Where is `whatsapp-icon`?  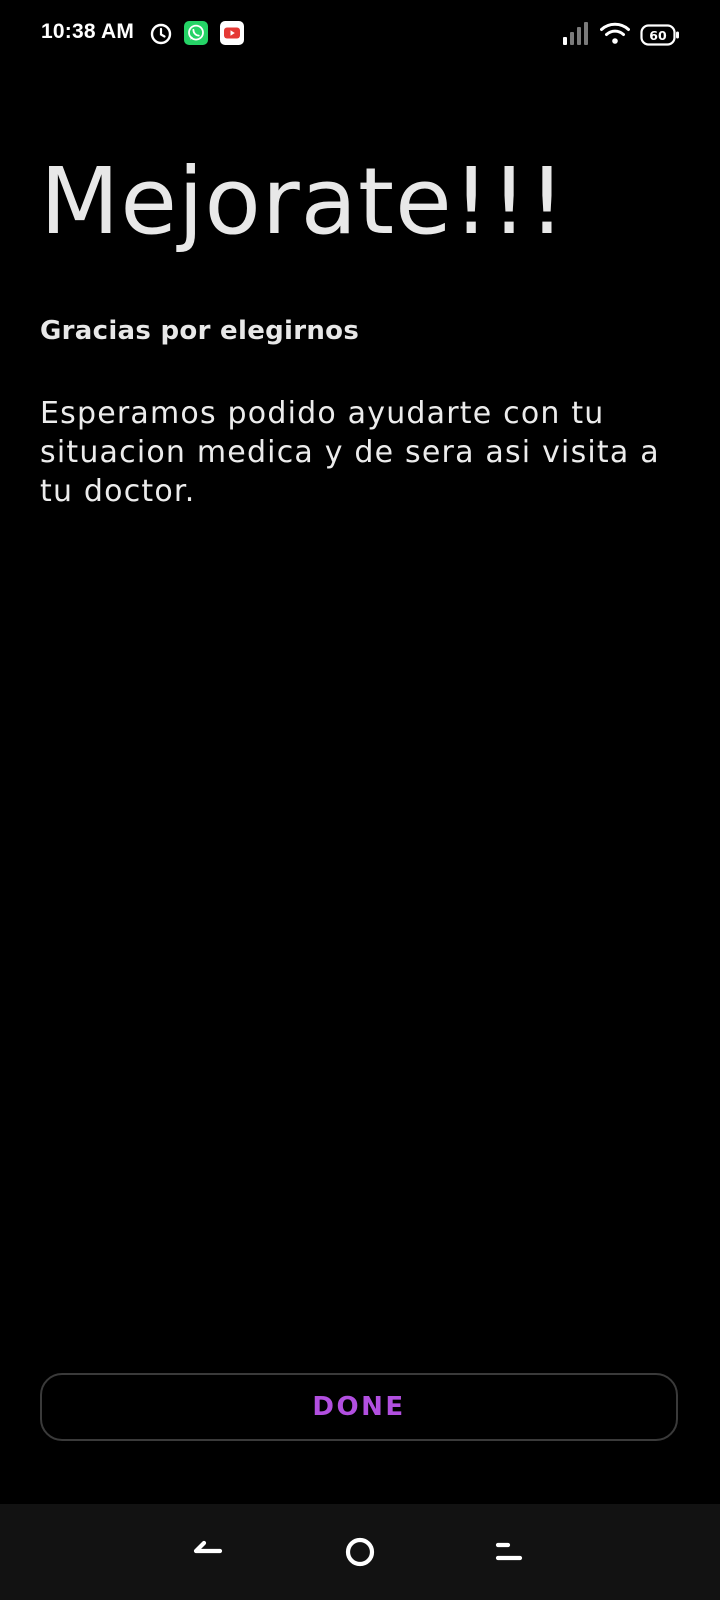
whatsapp-icon is located at coordinates (196, 33).